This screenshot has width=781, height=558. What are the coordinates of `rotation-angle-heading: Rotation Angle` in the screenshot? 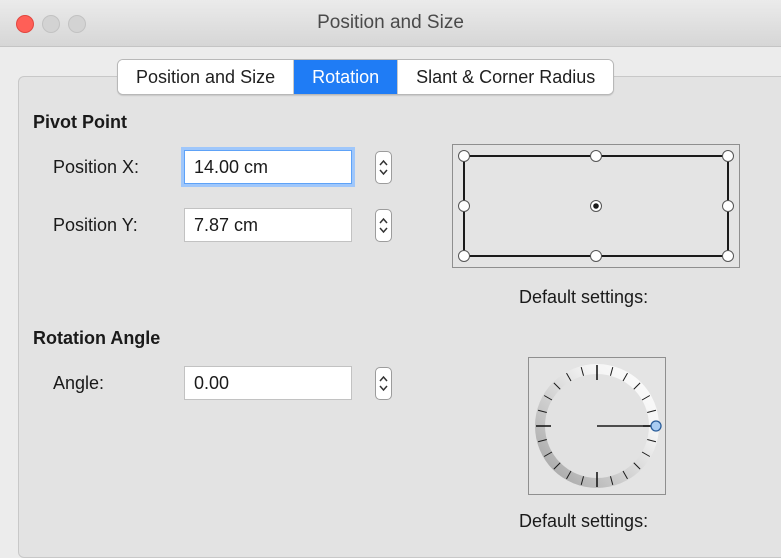 It's located at (97, 338).